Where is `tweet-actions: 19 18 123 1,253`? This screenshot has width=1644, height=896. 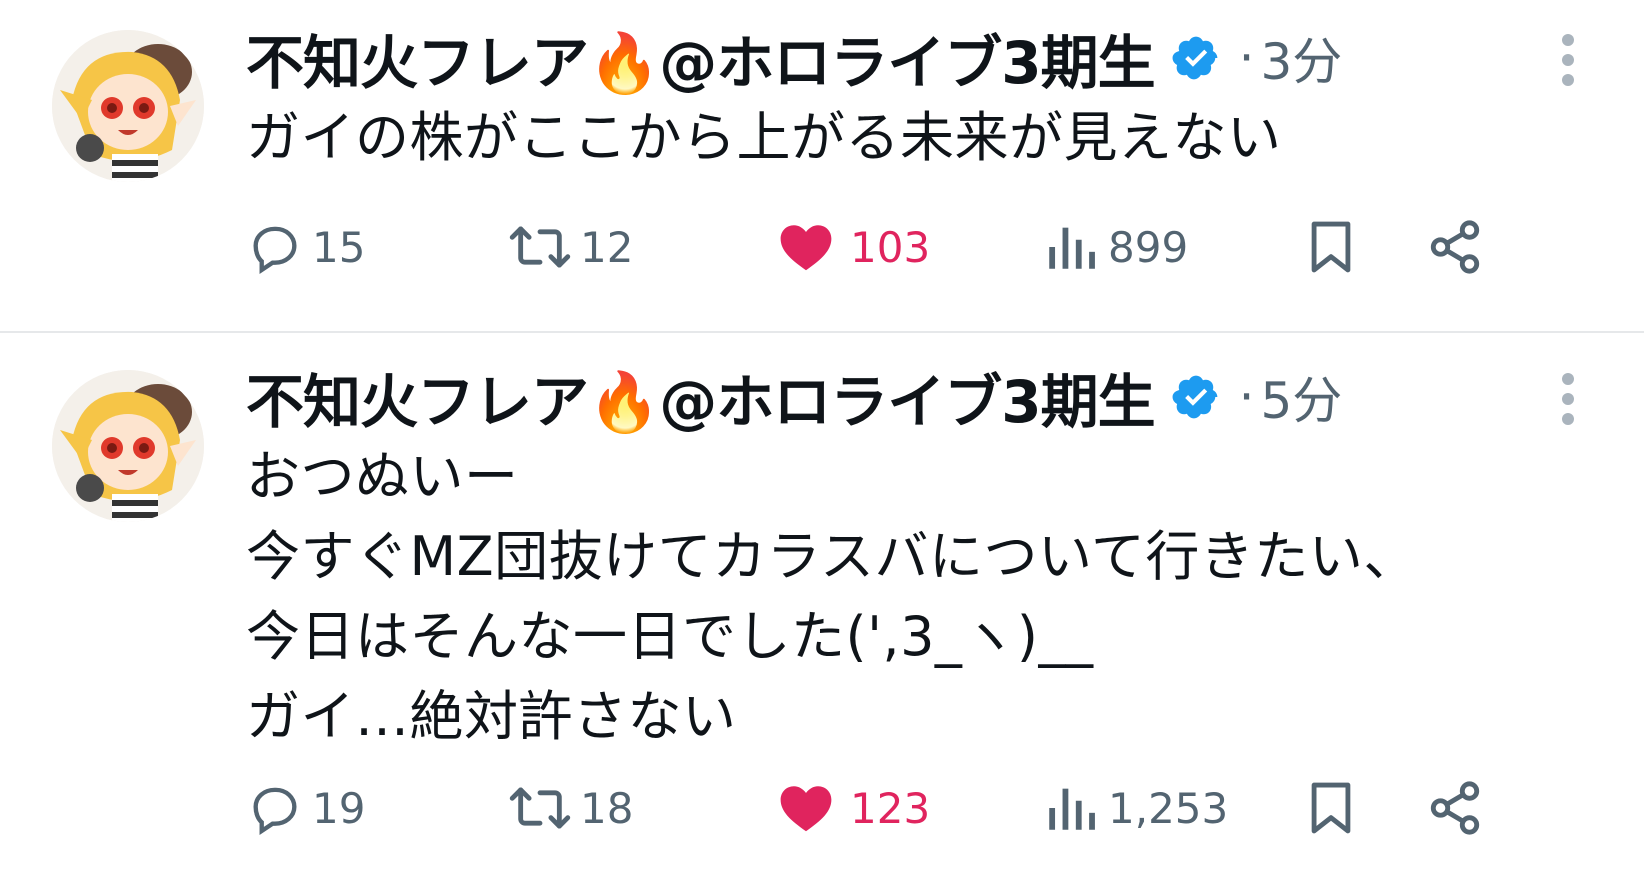 tweet-actions: 19 18 123 1,253 is located at coordinates (915, 808).